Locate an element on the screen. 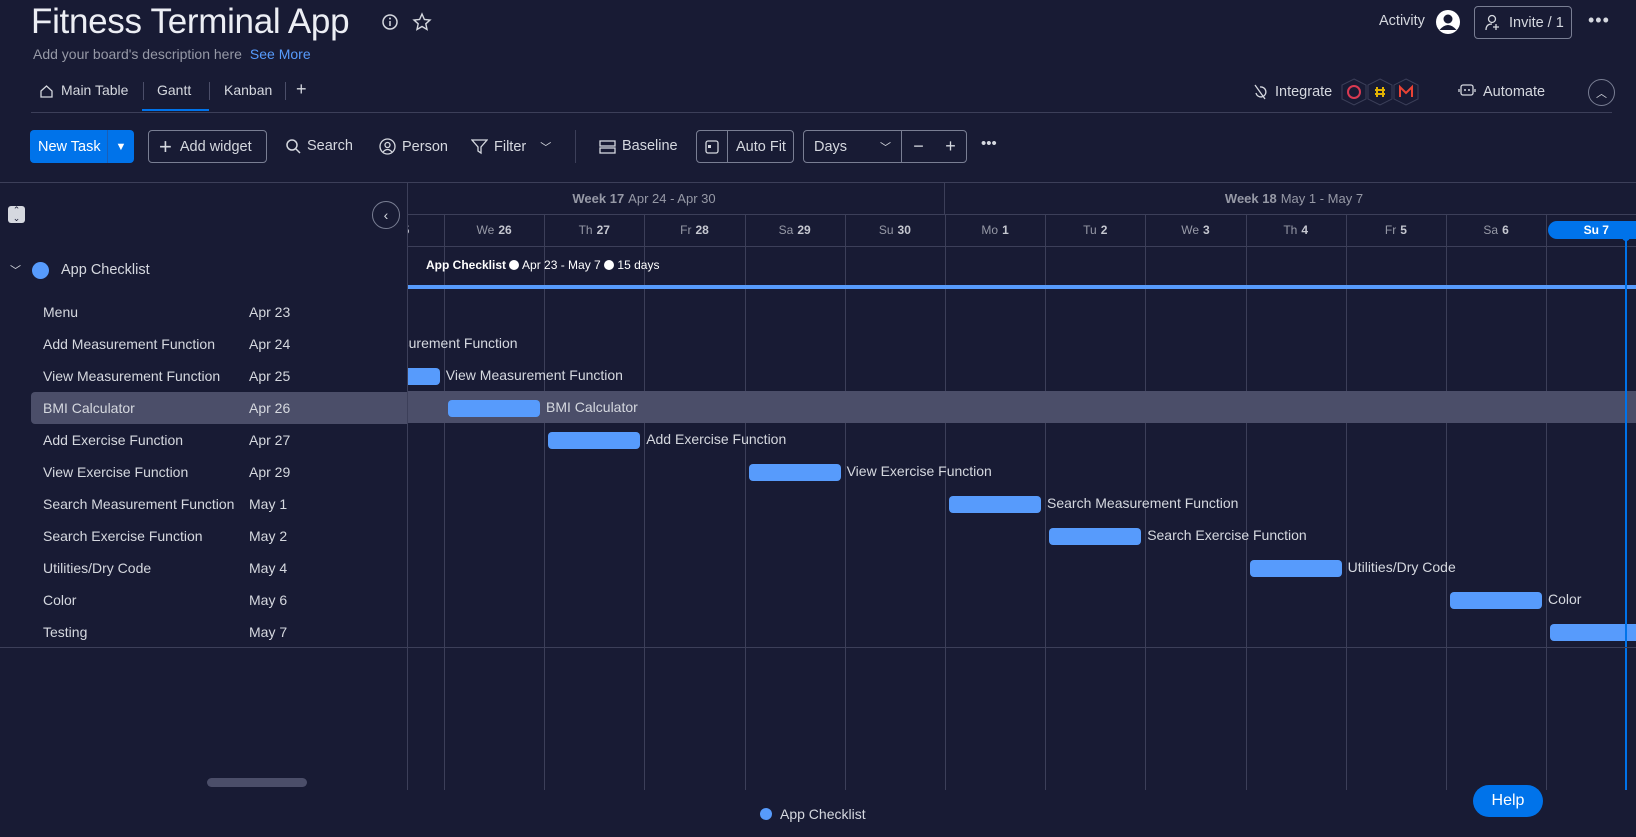 The height and width of the screenshot is (837, 1636). task-bar-label: Search Exercise Function is located at coordinates (1227, 535).